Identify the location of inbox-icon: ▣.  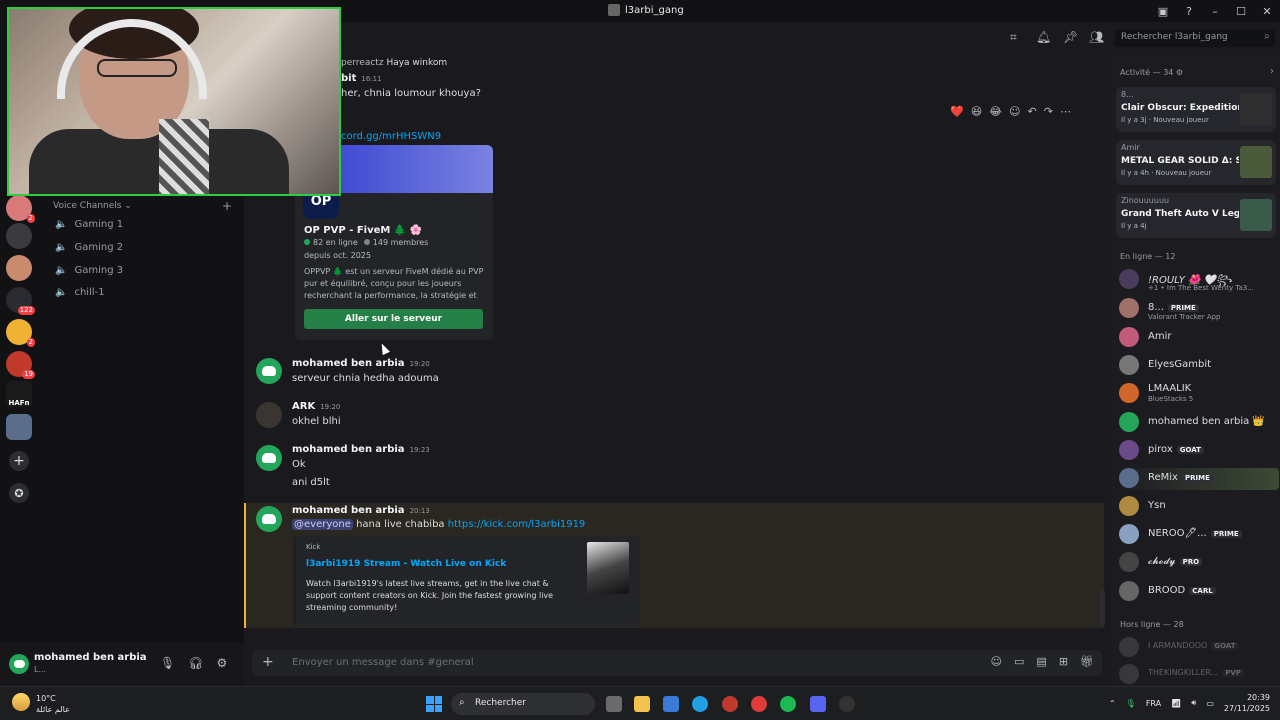
(1163, 11).